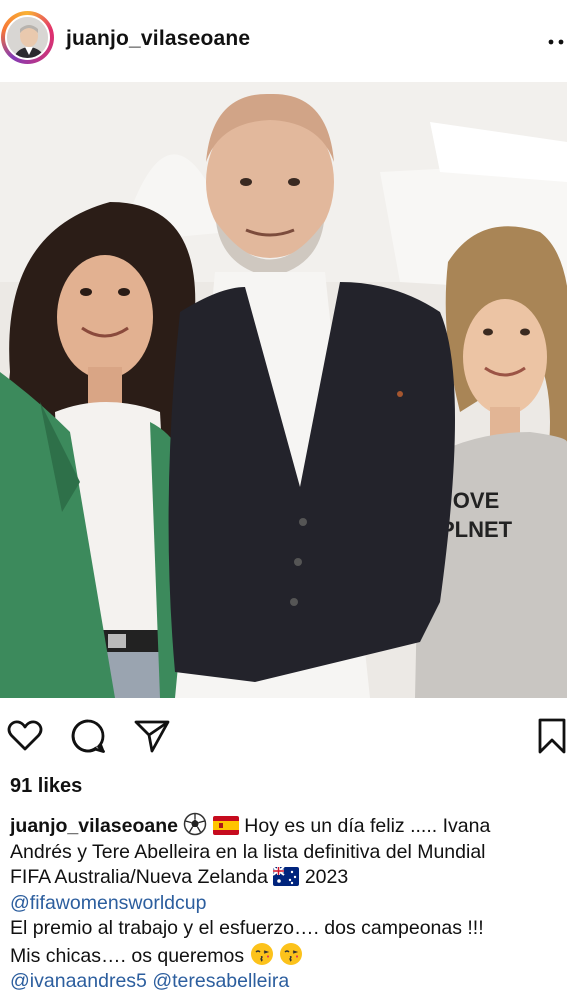  What do you see at coordinates (78, 981) in the screenshot?
I see `mention-ivanaandres5: @ivanaandres5` at bounding box center [78, 981].